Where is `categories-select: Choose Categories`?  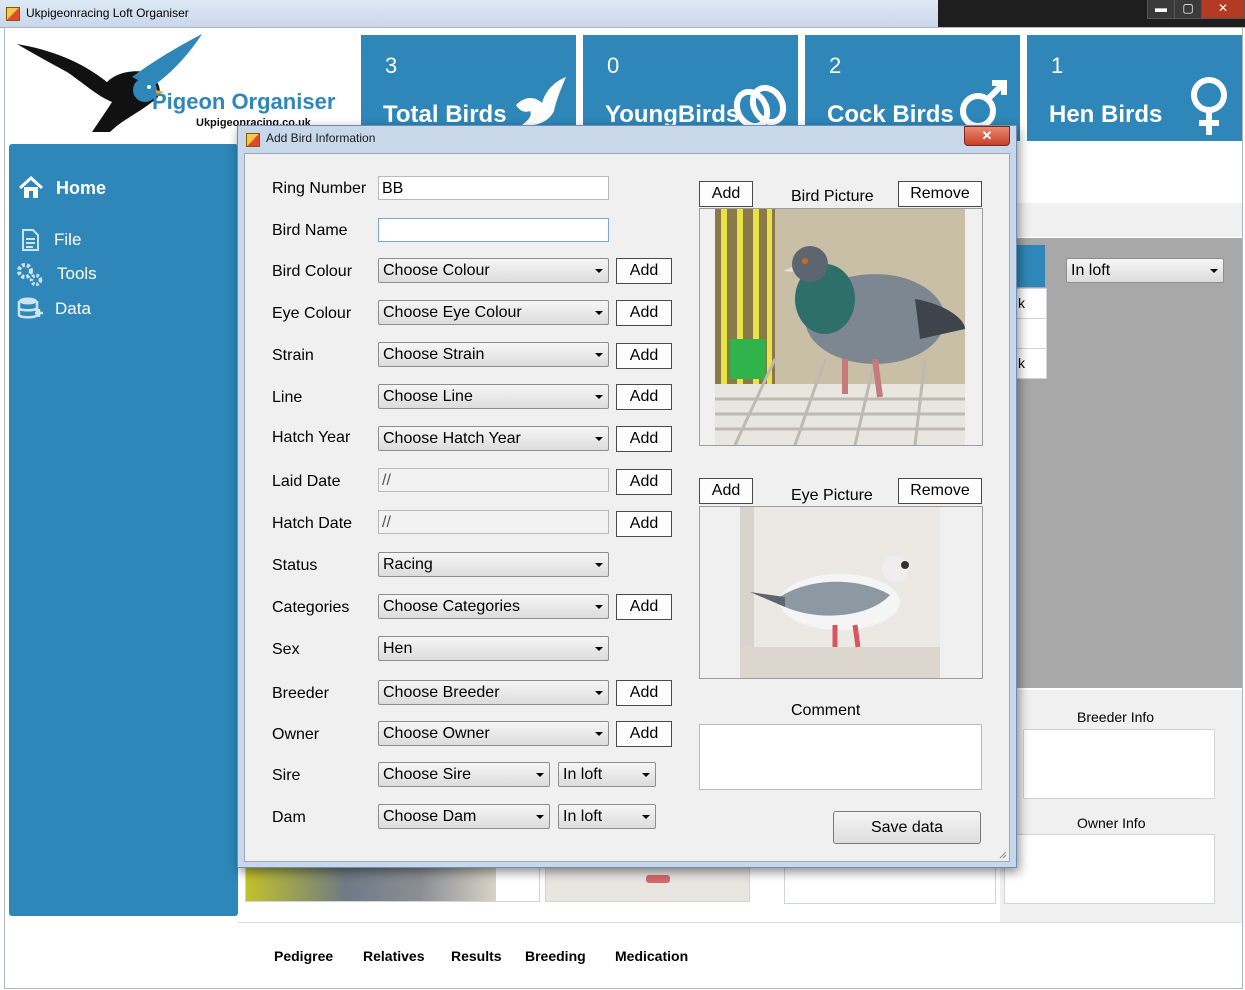 categories-select: Choose Categories is located at coordinates (493, 606).